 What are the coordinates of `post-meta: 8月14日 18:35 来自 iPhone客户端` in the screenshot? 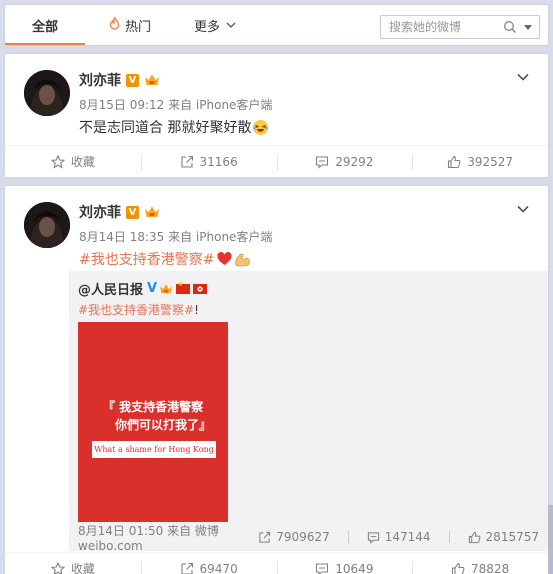 It's located at (176, 237).